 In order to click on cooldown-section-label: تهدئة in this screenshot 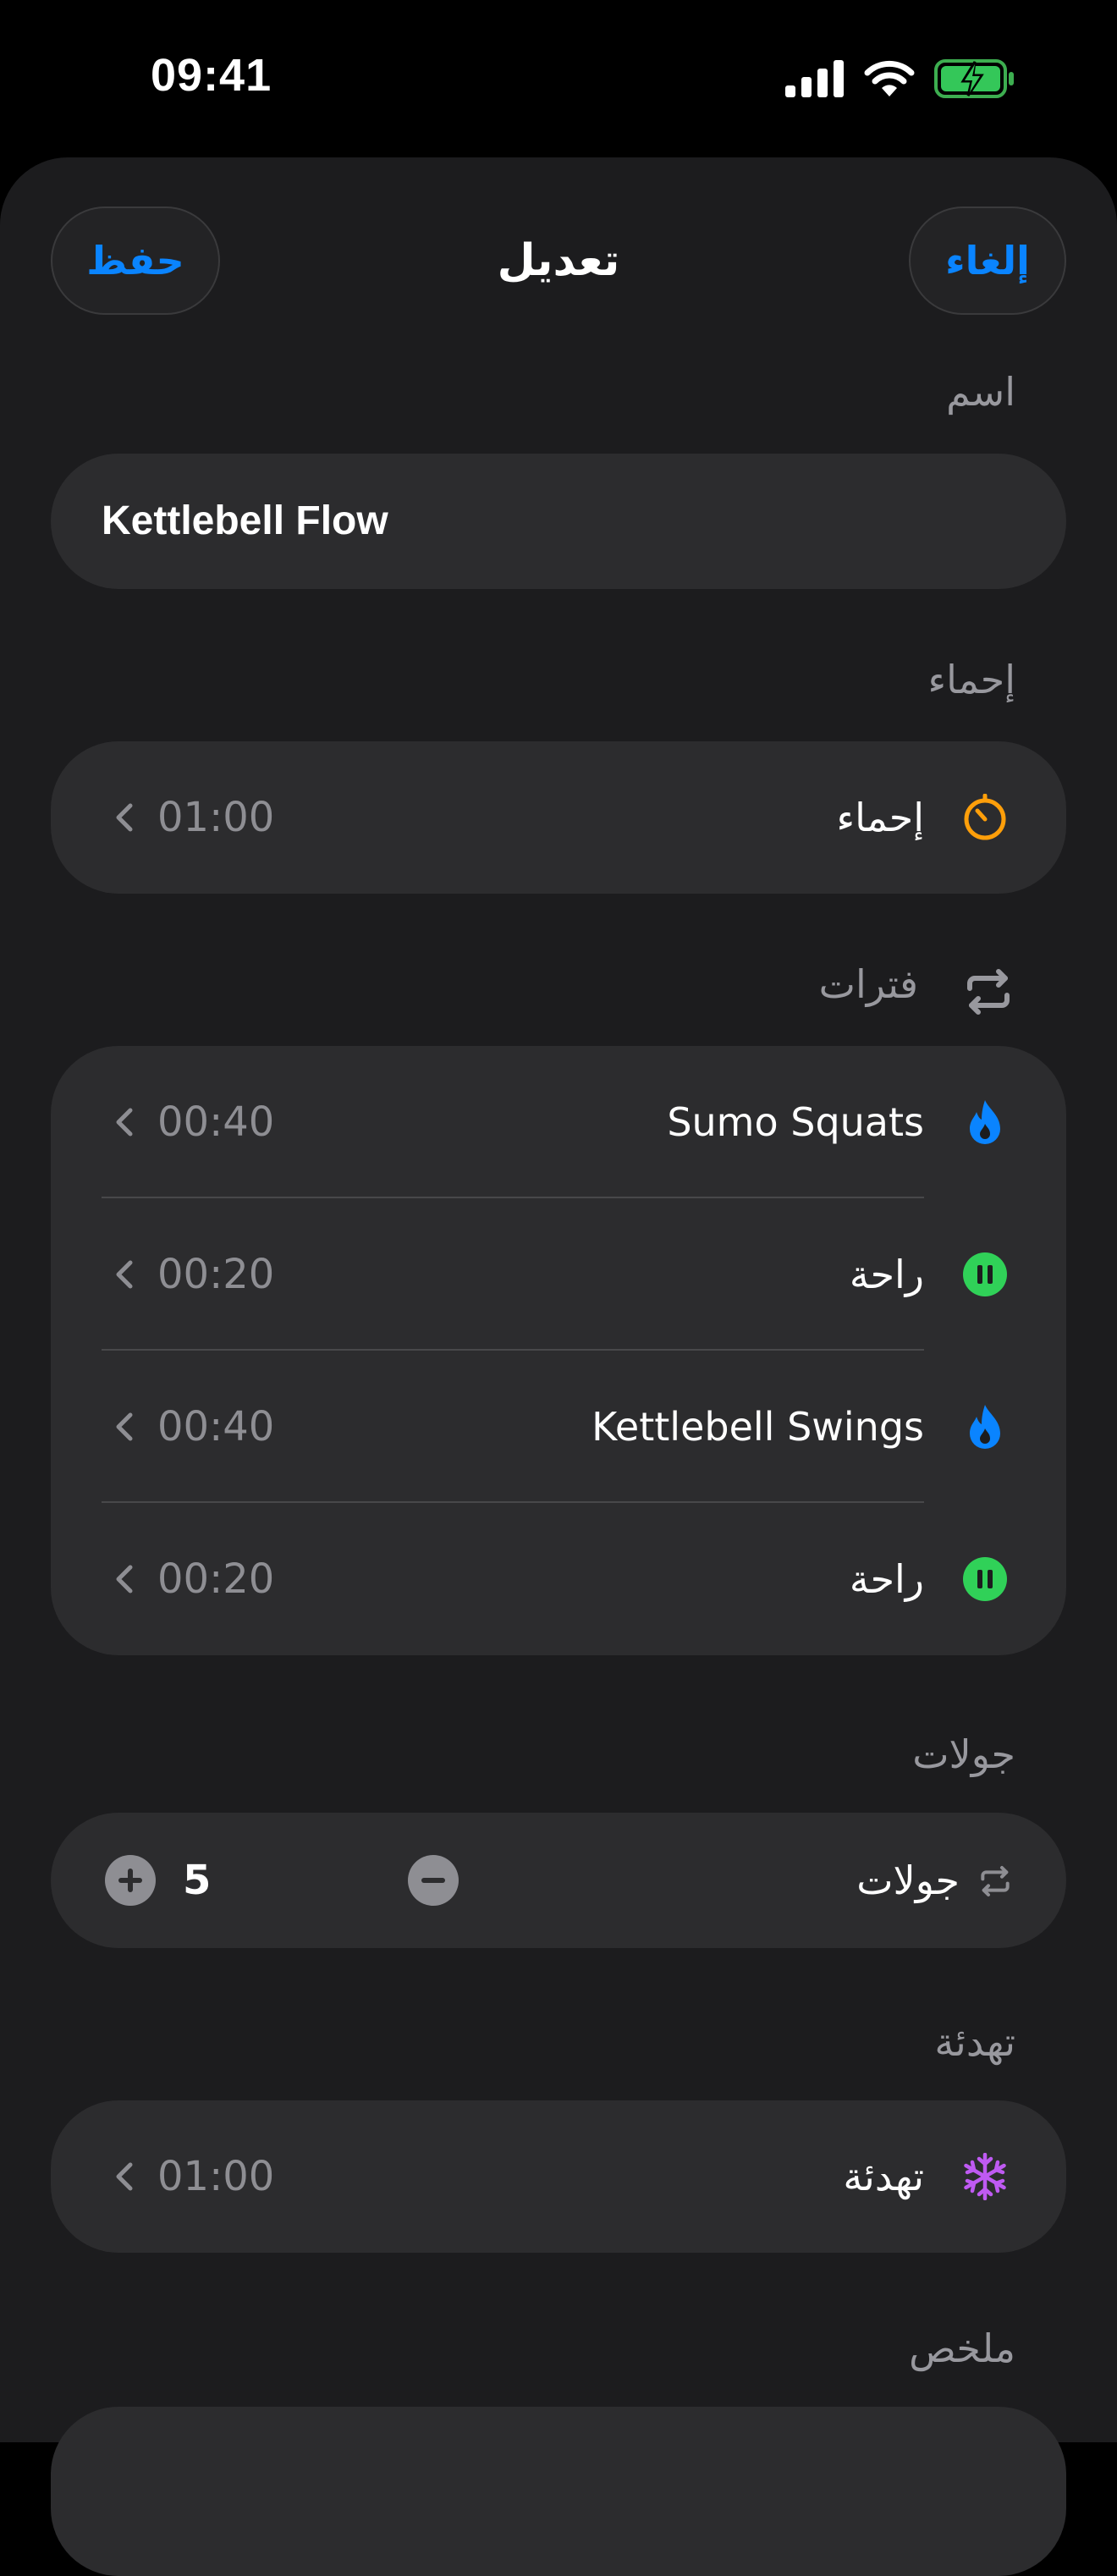, I will do `click(974, 2042)`.